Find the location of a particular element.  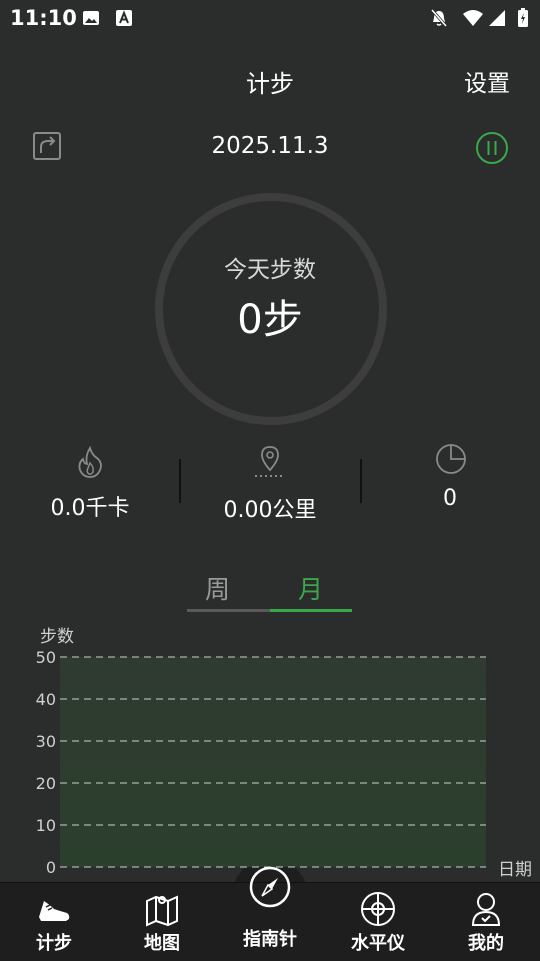

battery-charging-icon is located at coordinates (523, 17).